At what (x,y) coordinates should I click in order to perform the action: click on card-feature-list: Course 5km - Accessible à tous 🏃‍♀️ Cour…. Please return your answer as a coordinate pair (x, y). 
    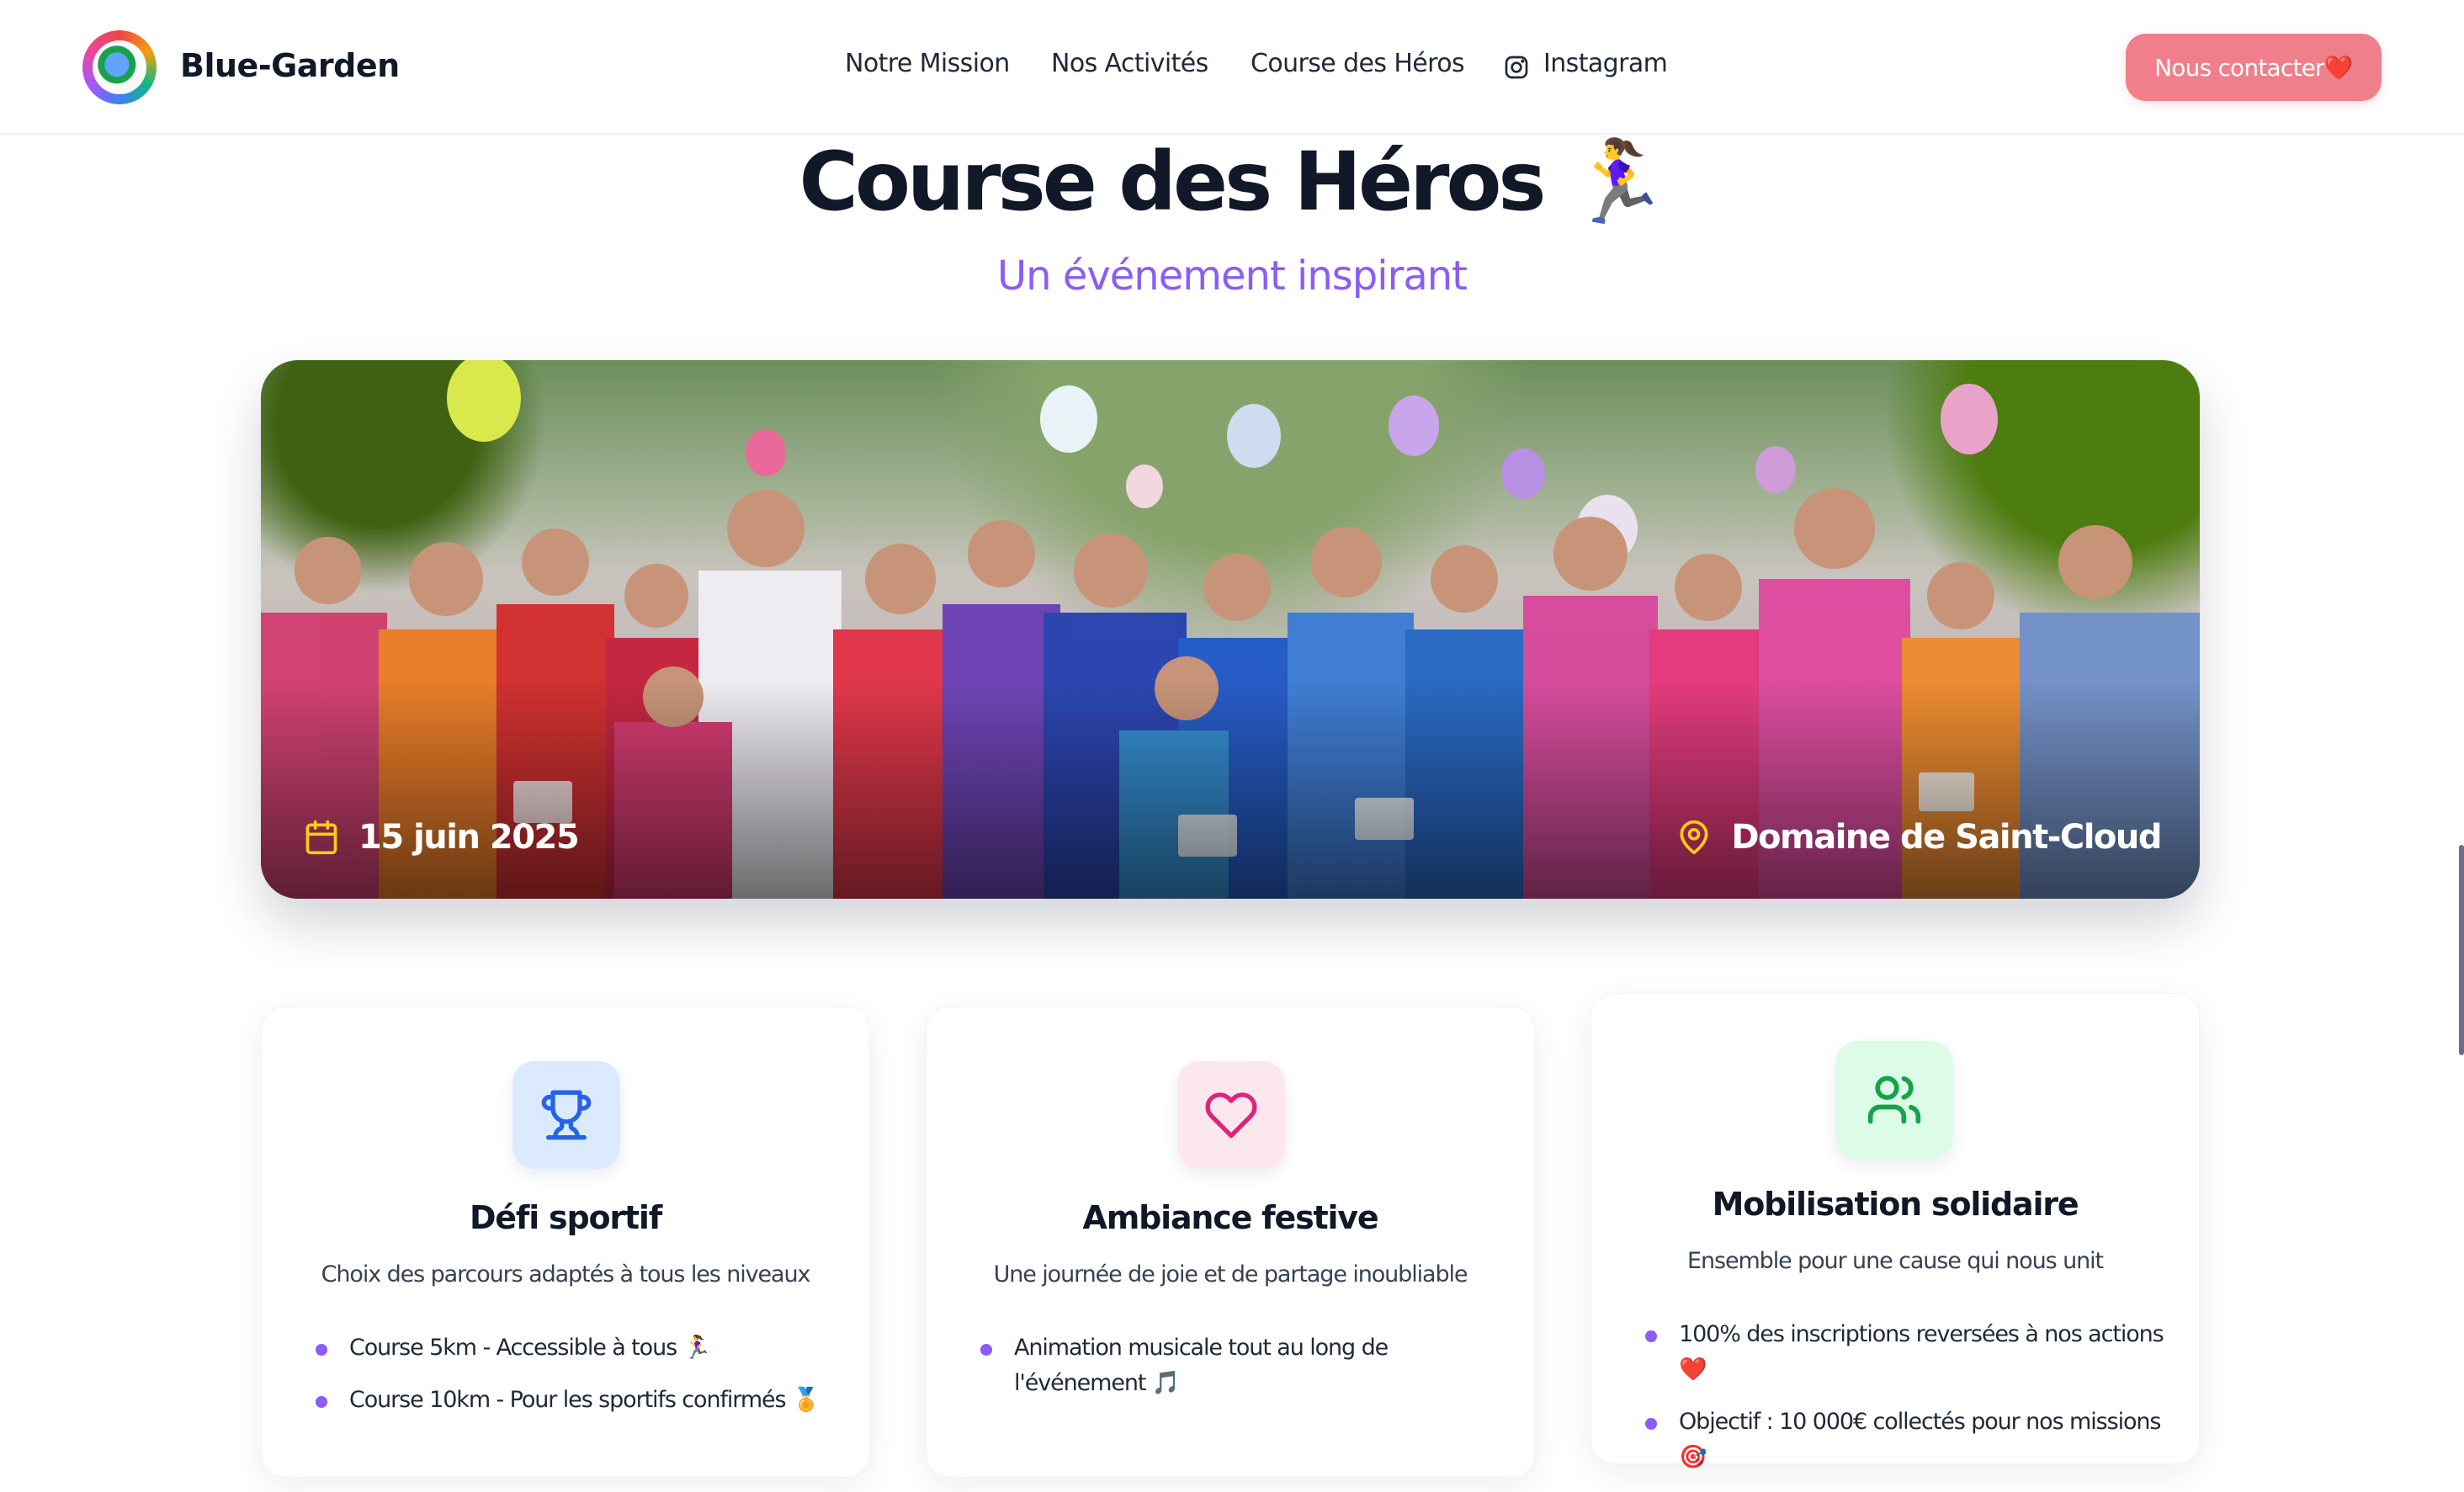
    Looking at the image, I should click on (576, 1382).